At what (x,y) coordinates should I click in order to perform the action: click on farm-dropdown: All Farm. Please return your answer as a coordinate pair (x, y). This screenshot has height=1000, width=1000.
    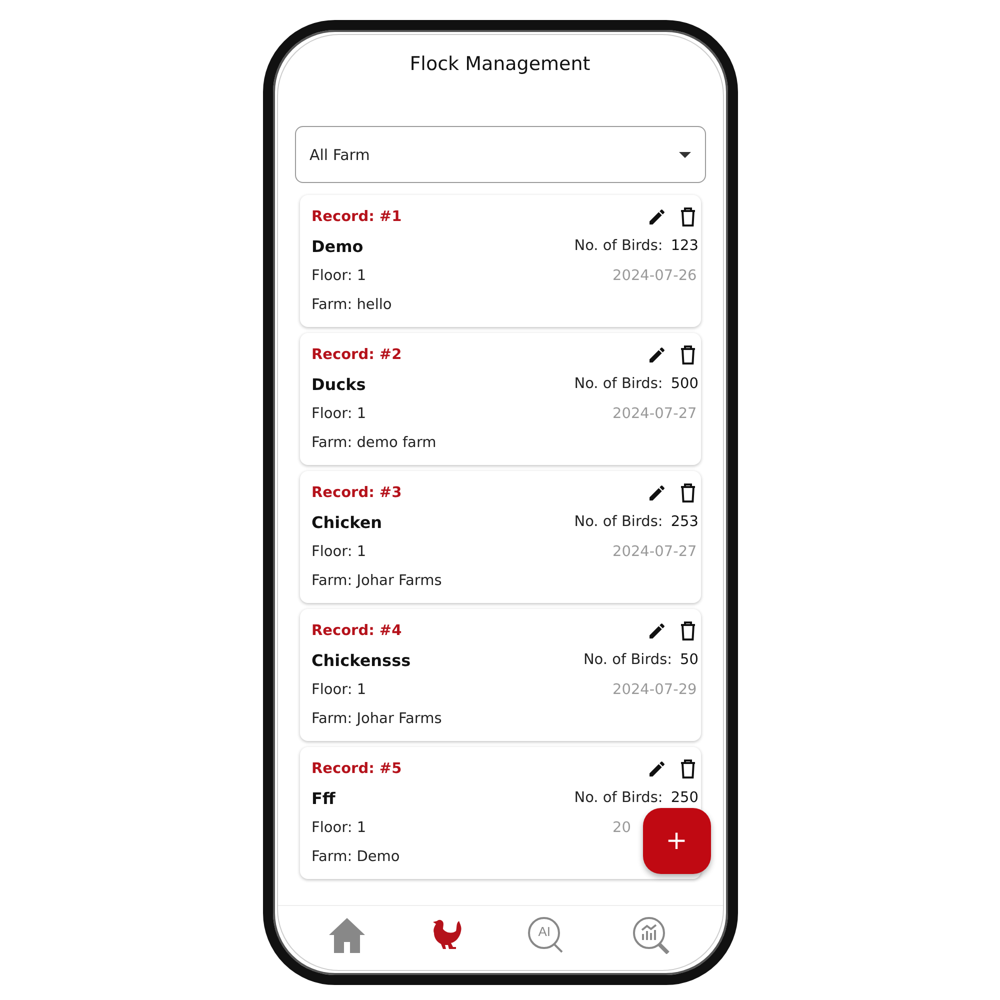
    Looking at the image, I should click on (500, 154).